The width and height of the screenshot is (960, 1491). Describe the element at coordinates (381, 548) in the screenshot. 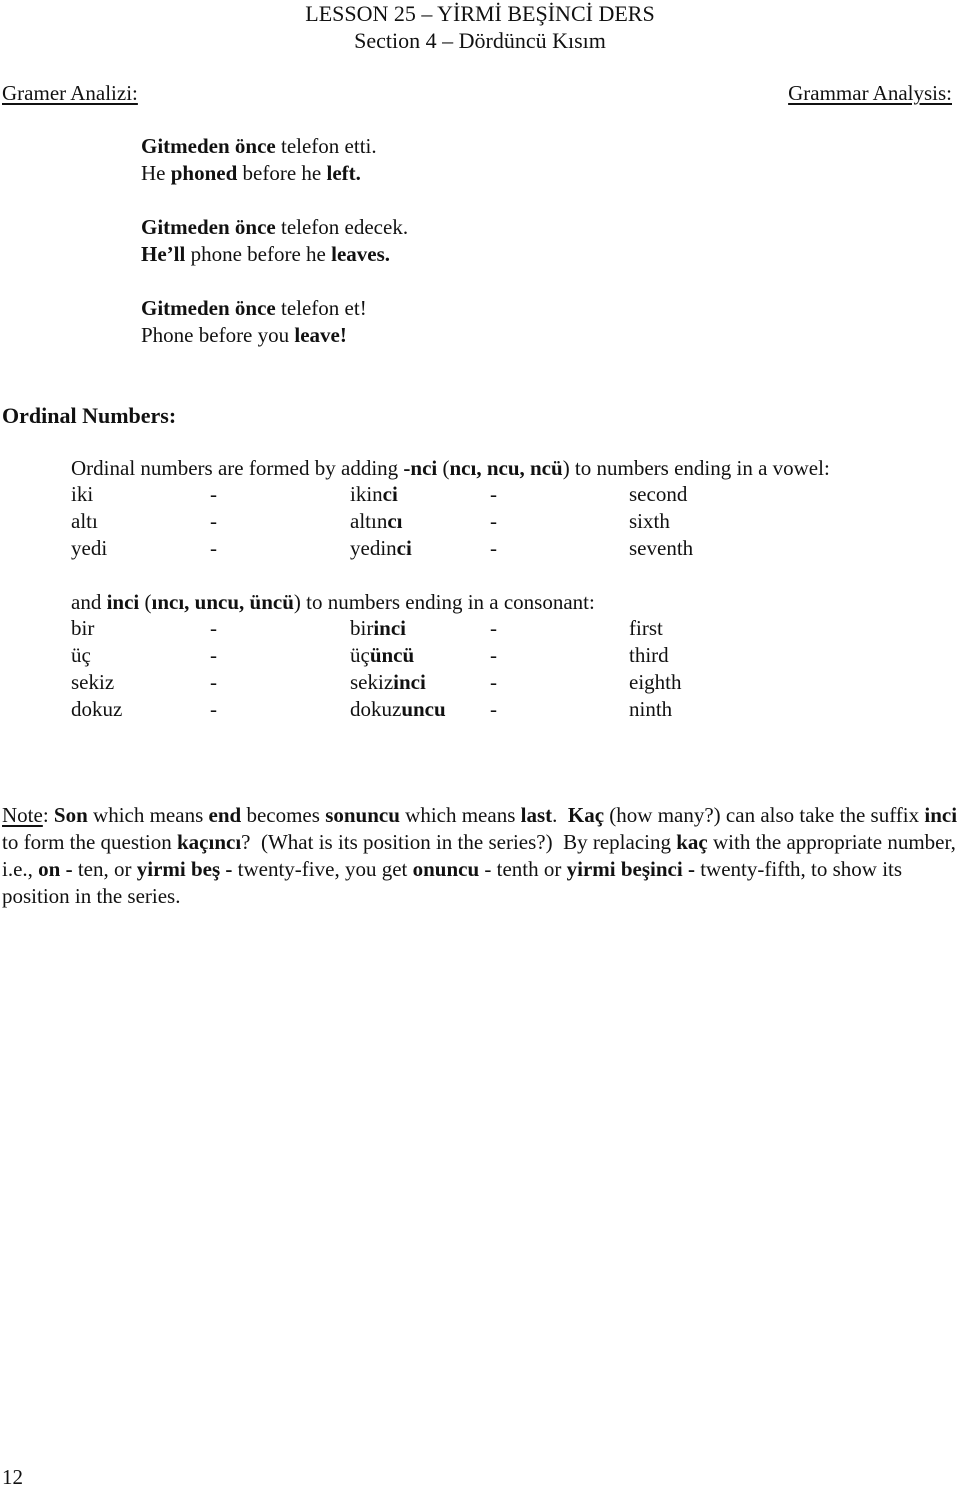

I see `ordinal-number: yedinci` at that location.